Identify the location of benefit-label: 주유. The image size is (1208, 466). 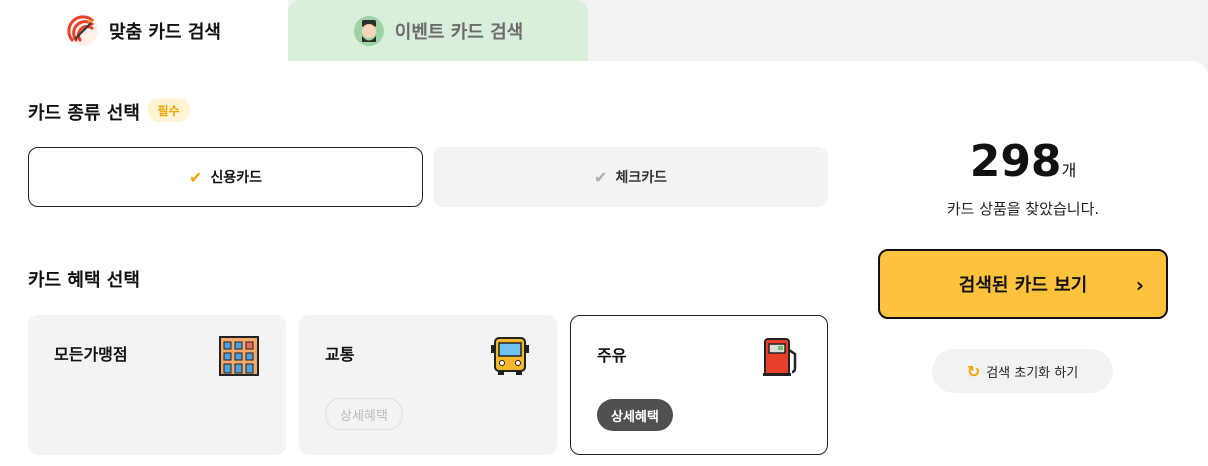
(612, 355).